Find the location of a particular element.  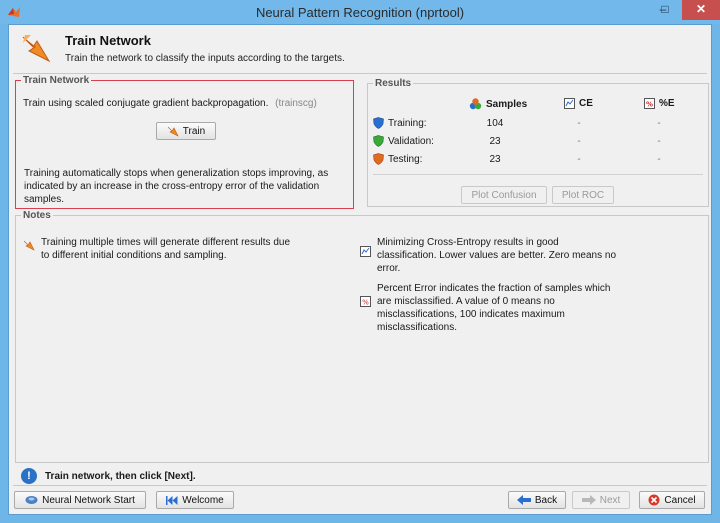

percent-error-header: % %E is located at coordinates (659, 103).